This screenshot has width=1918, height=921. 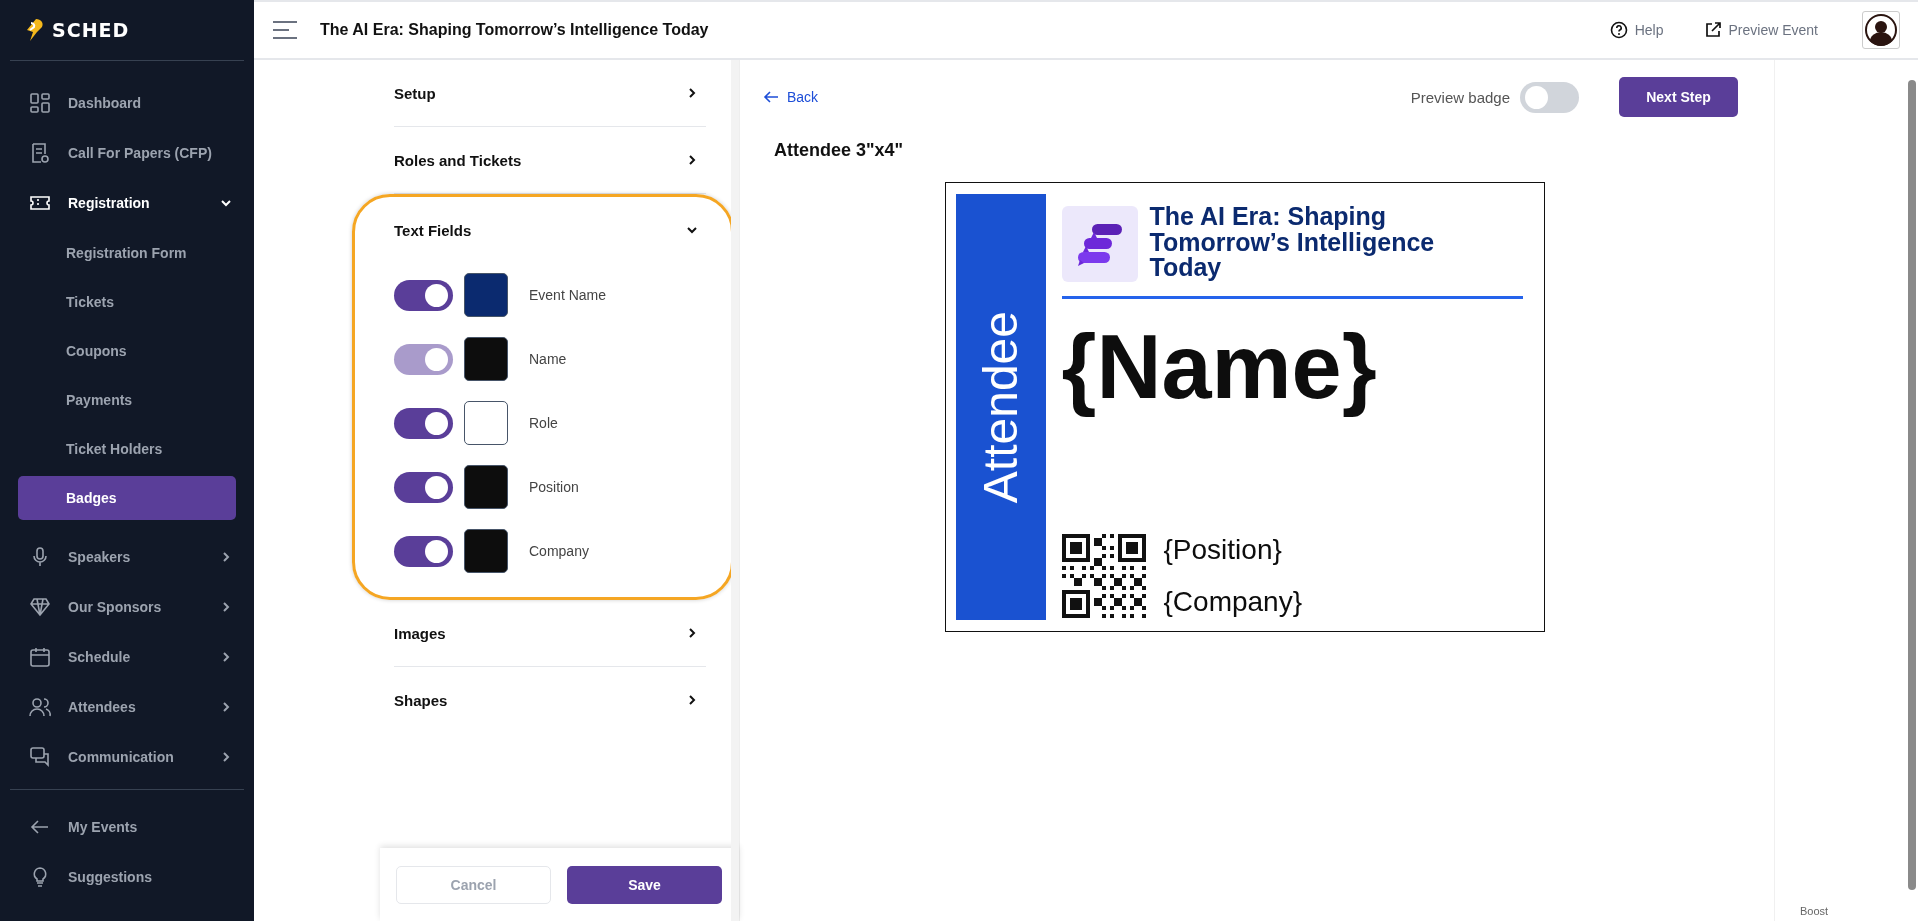 I want to click on arrow-left-icon, so click(x=771, y=97).